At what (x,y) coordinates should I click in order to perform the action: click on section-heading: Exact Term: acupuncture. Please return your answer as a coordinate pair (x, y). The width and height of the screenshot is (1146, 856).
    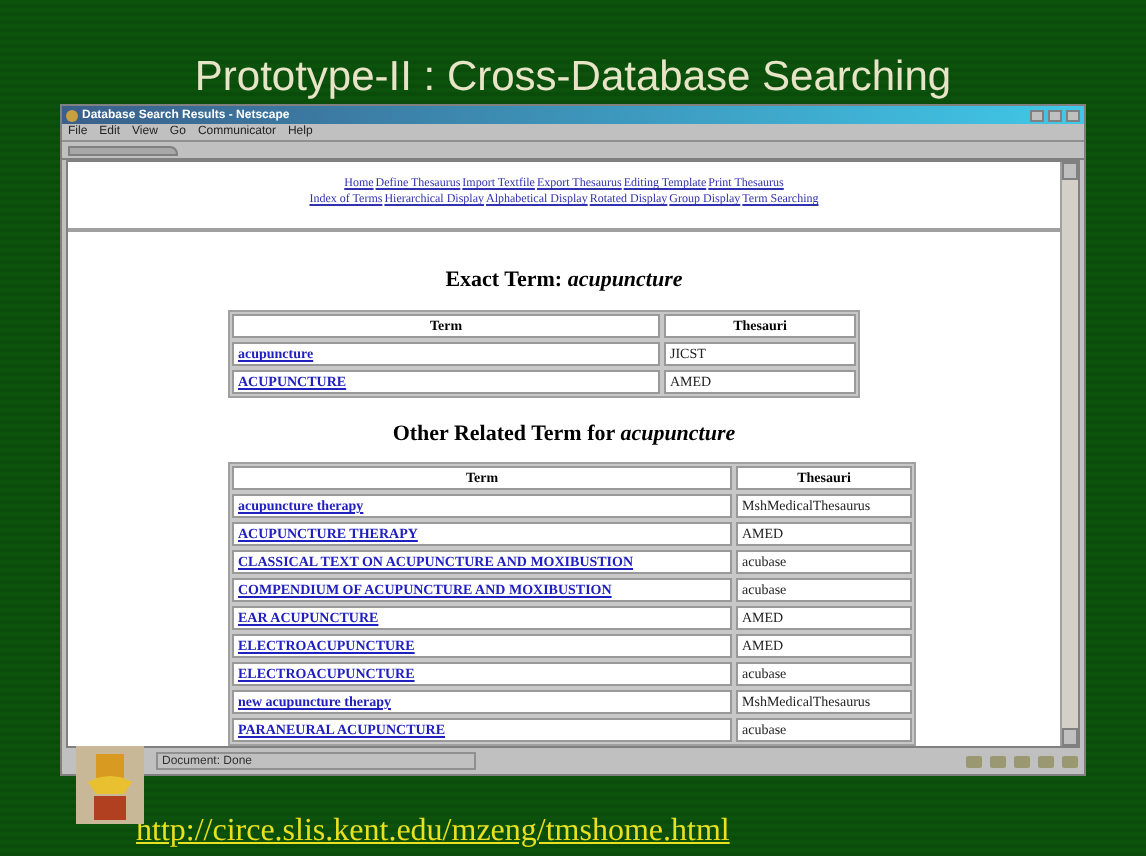
    Looking at the image, I should click on (564, 281).